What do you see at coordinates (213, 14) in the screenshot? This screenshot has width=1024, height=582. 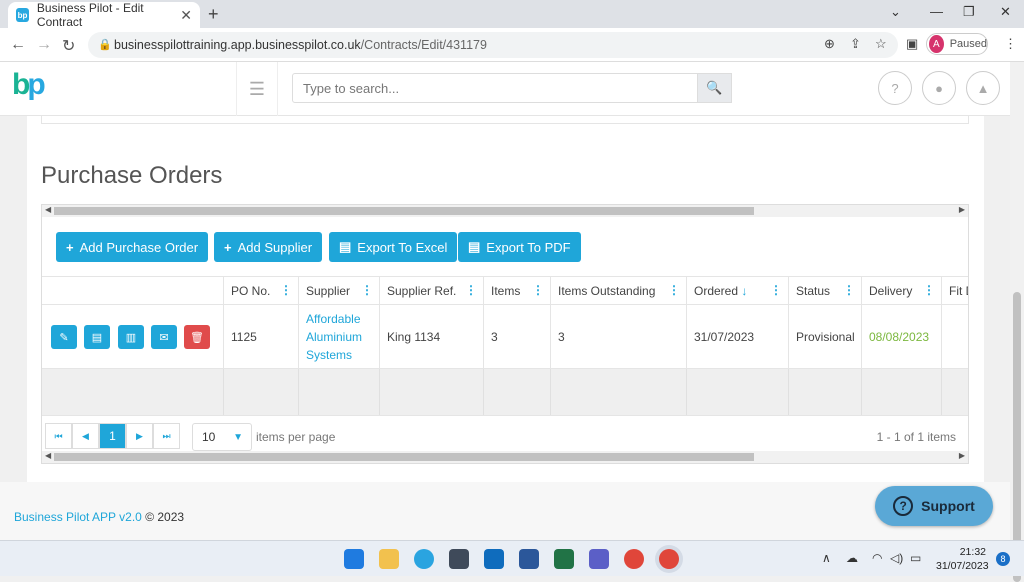 I see `new-tab-icon: +` at bounding box center [213, 14].